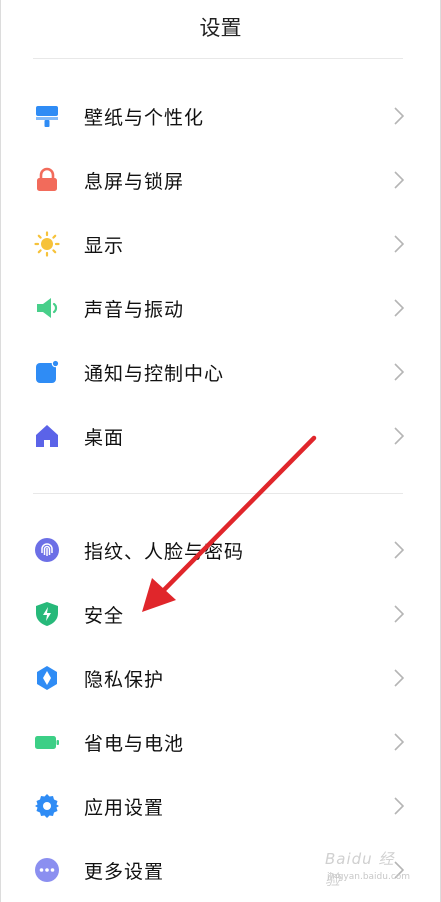 The image size is (441, 902). What do you see at coordinates (47, 308) in the screenshot?
I see `speaker-icon` at bounding box center [47, 308].